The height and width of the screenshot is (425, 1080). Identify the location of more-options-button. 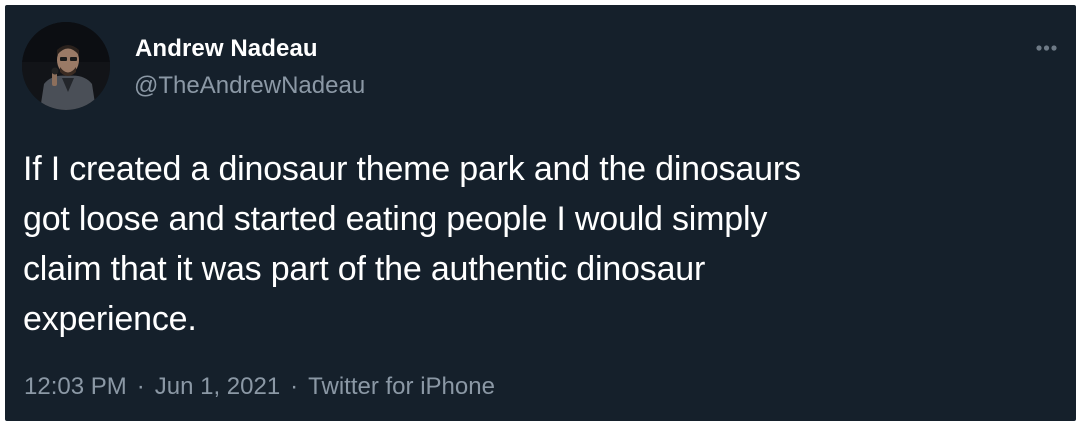
(1045, 48).